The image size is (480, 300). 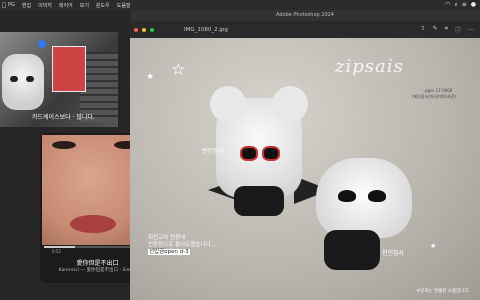 What do you see at coordinates (259, 201) in the screenshot?
I see `plush-body` at bounding box center [259, 201].